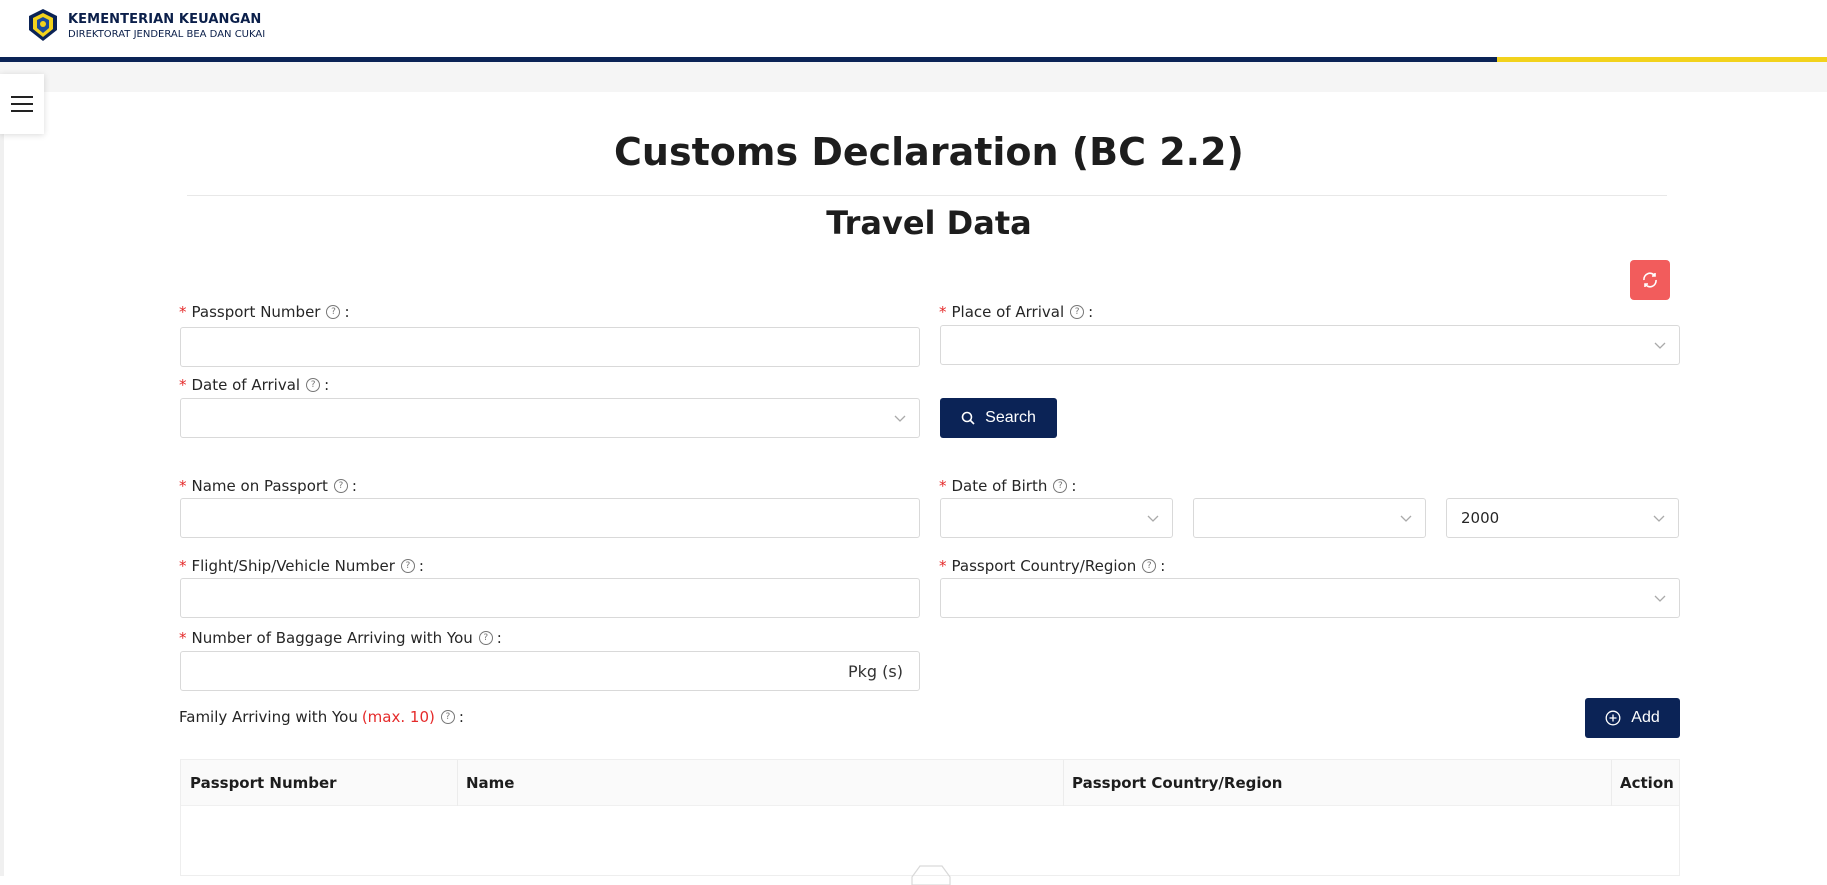 The width and height of the screenshot is (1827, 885). Describe the element at coordinates (1310, 598) in the screenshot. I see `passport-country-select` at that location.